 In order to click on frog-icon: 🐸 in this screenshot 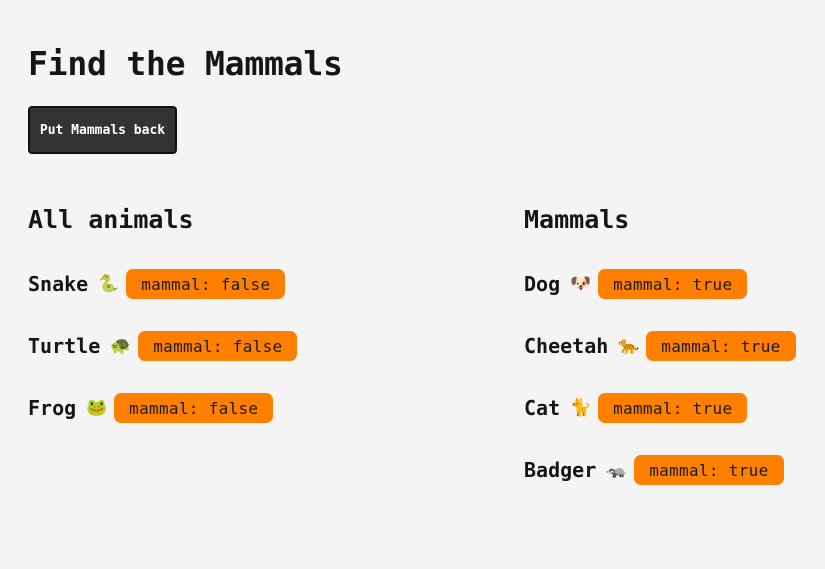, I will do `click(97, 408)`.